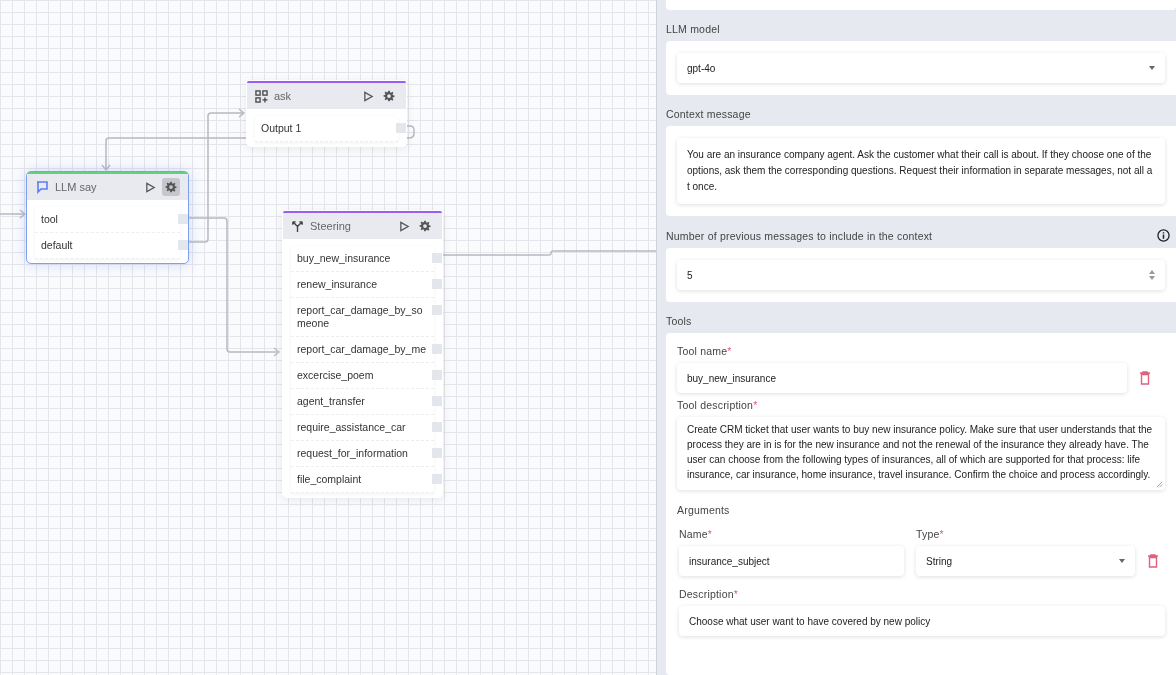 The height and width of the screenshot is (675, 1176). What do you see at coordinates (921, 171) in the screenshot?
I see `context-message-field: You are an insurance company agent. Ask the customer what their call is about. If they choose one of the options, ask them the corresponding questions. Request their information in separate messages, not all at once.` at bounding box center [921, 171].